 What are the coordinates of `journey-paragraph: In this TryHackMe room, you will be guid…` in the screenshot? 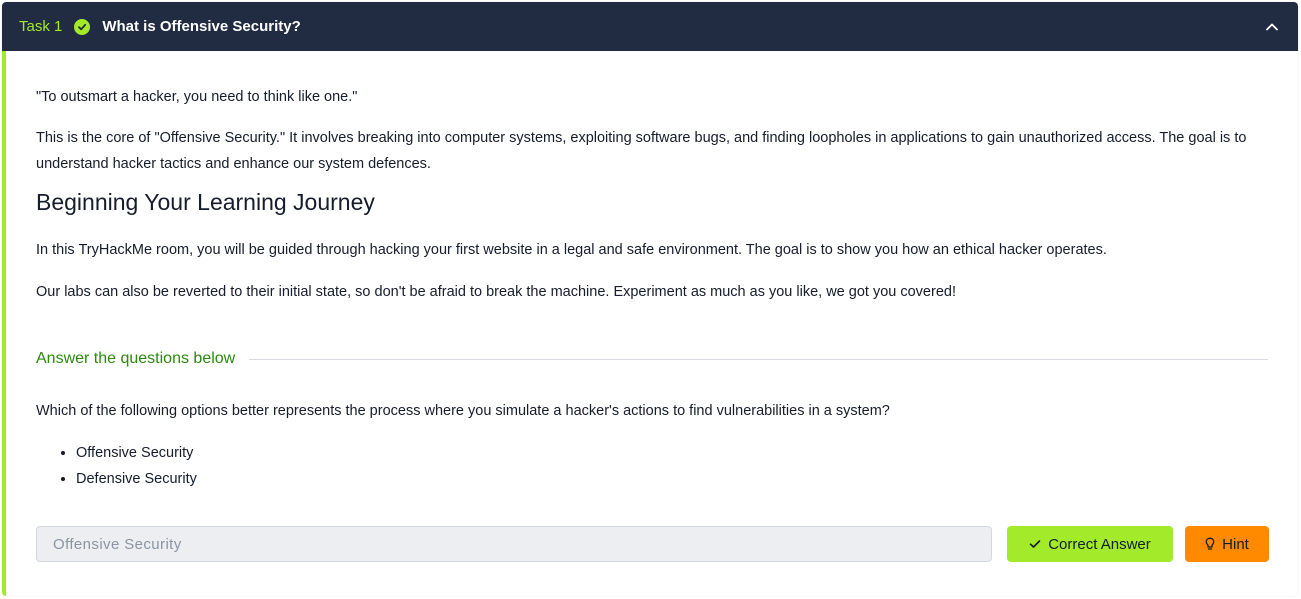 It's located at (571, 250).